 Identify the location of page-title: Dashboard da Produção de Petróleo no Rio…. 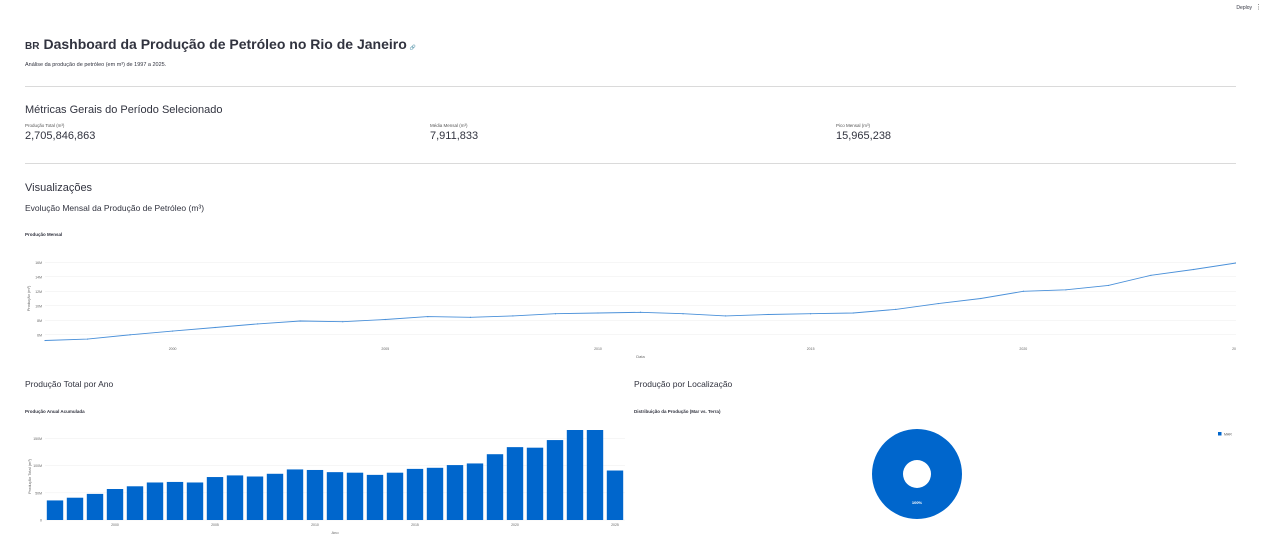
(225, 44).